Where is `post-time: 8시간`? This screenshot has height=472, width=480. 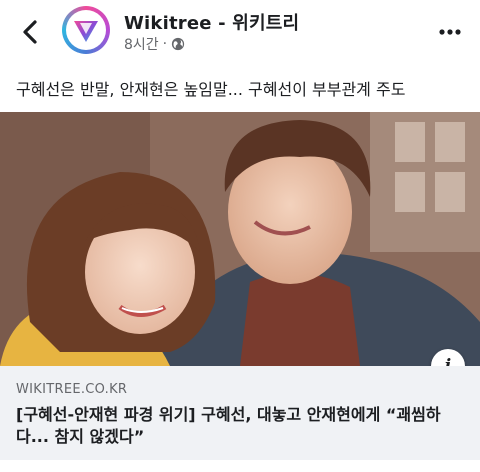 post-time: 8시간 is located at coordinates (141, 44).